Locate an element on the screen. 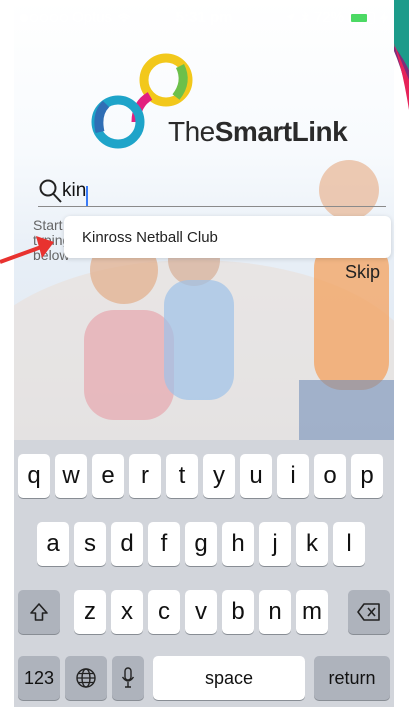 The height and width of the screenshot is (707, 409). key-s: s is located at coordinates (90, 544).